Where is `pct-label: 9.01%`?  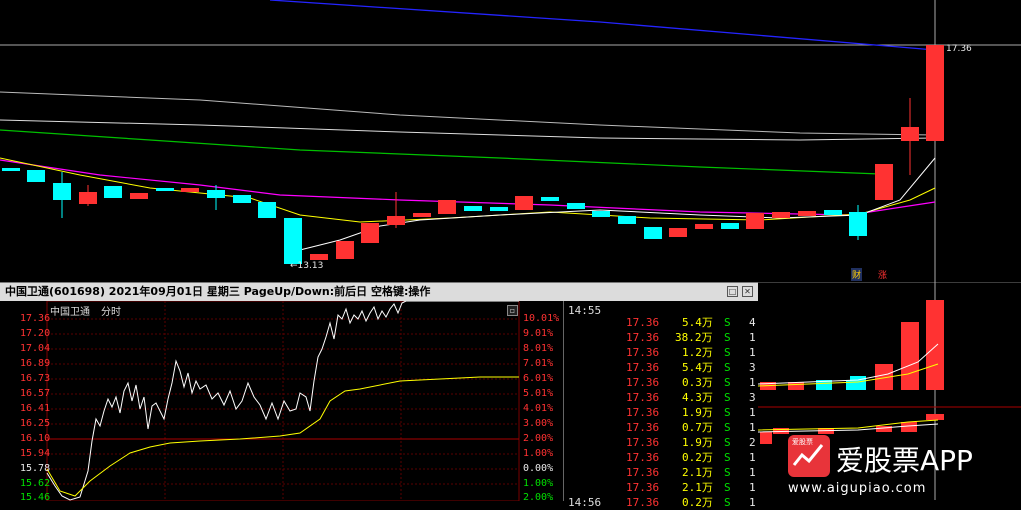
pct-label: 9.01% is located at coordinates (538, 333).